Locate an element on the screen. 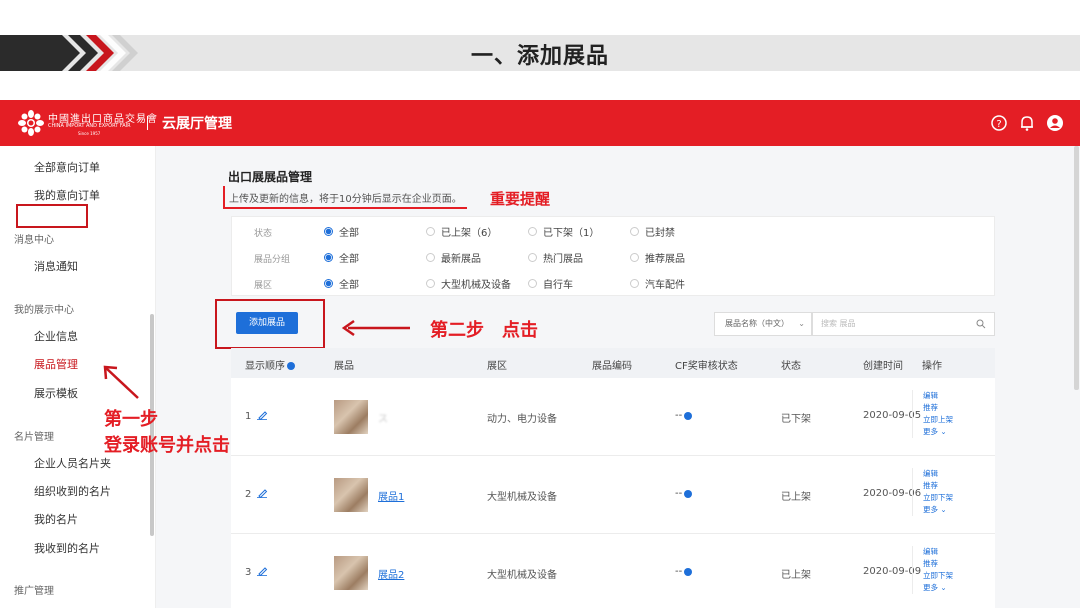 The image size is (1080, 608). sidebar-group-cards: 名片管理 is located at coordinates (34, 437).